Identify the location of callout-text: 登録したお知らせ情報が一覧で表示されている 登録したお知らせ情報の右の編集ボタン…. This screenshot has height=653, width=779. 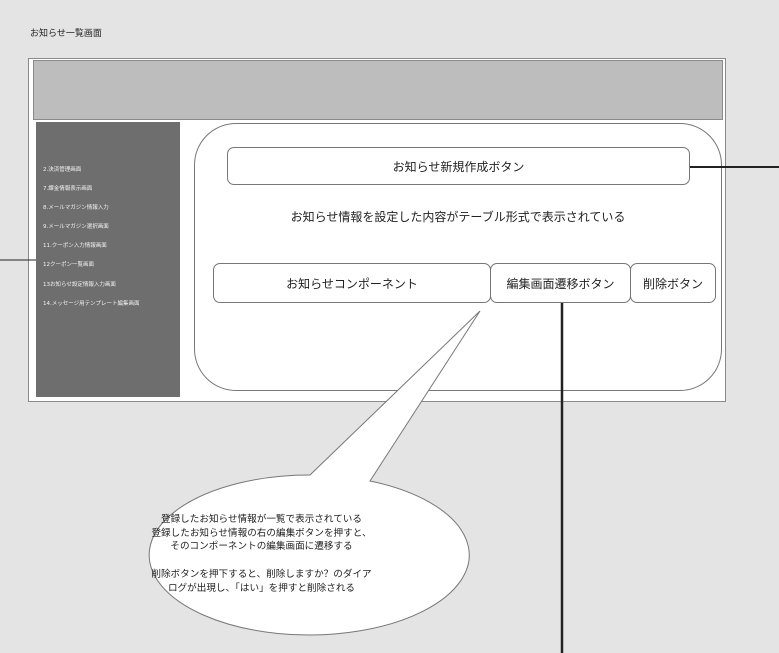
(261, 554).